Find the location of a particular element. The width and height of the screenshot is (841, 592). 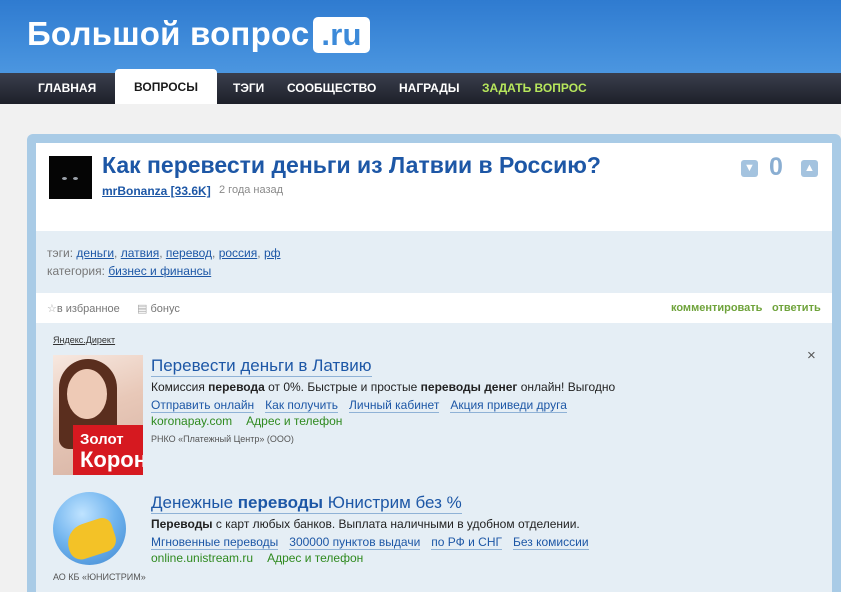

ad-image-text: Золот is located at coordinates (102, 439).